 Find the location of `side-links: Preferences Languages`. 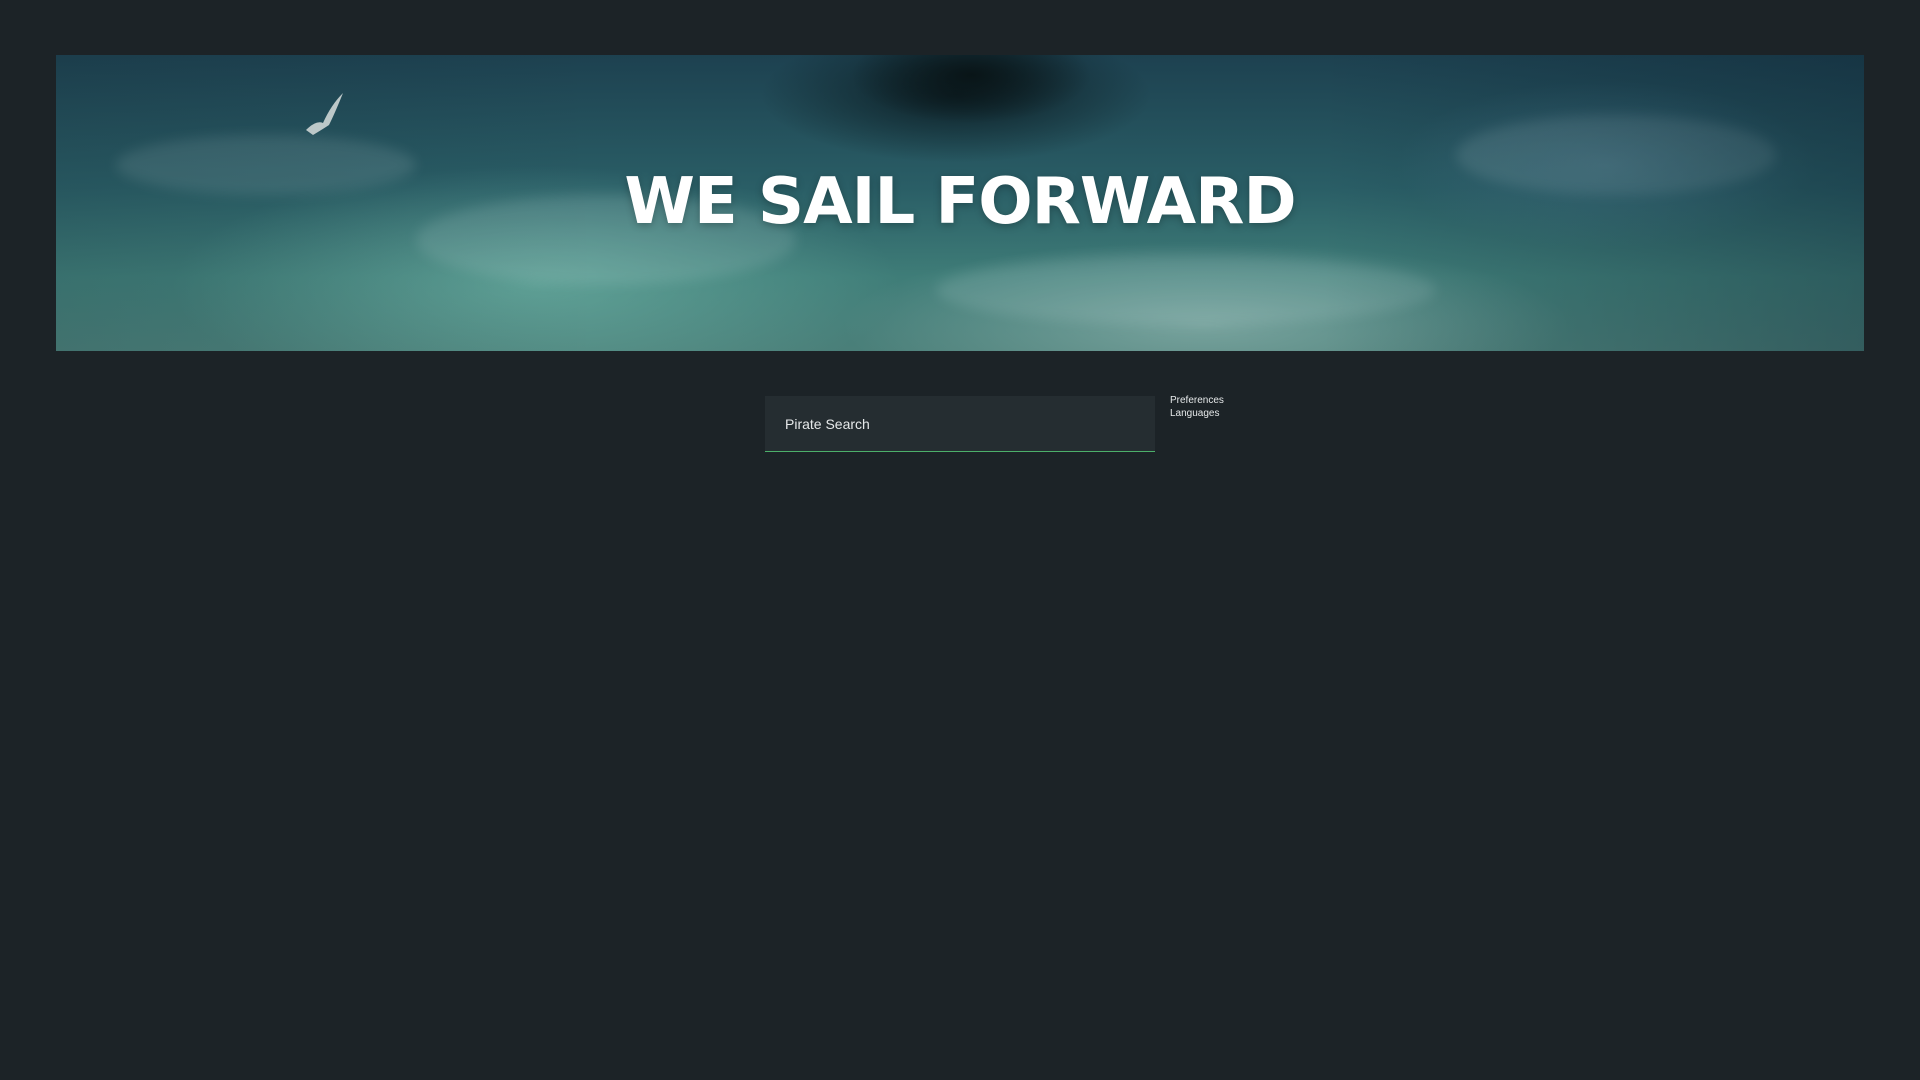

side-links: Preferences Languages is located at coordinates (1197, 407).